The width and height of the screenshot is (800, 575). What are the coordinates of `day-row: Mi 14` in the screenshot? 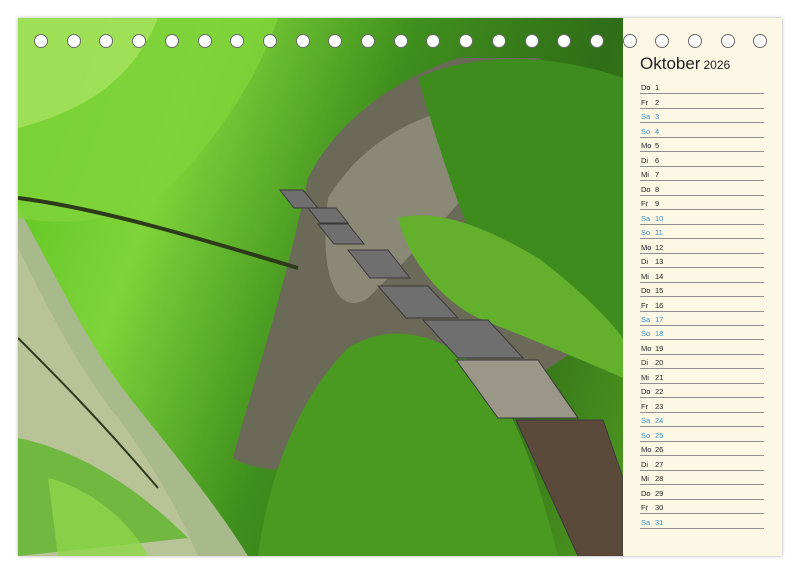 It's located at (702, 275).